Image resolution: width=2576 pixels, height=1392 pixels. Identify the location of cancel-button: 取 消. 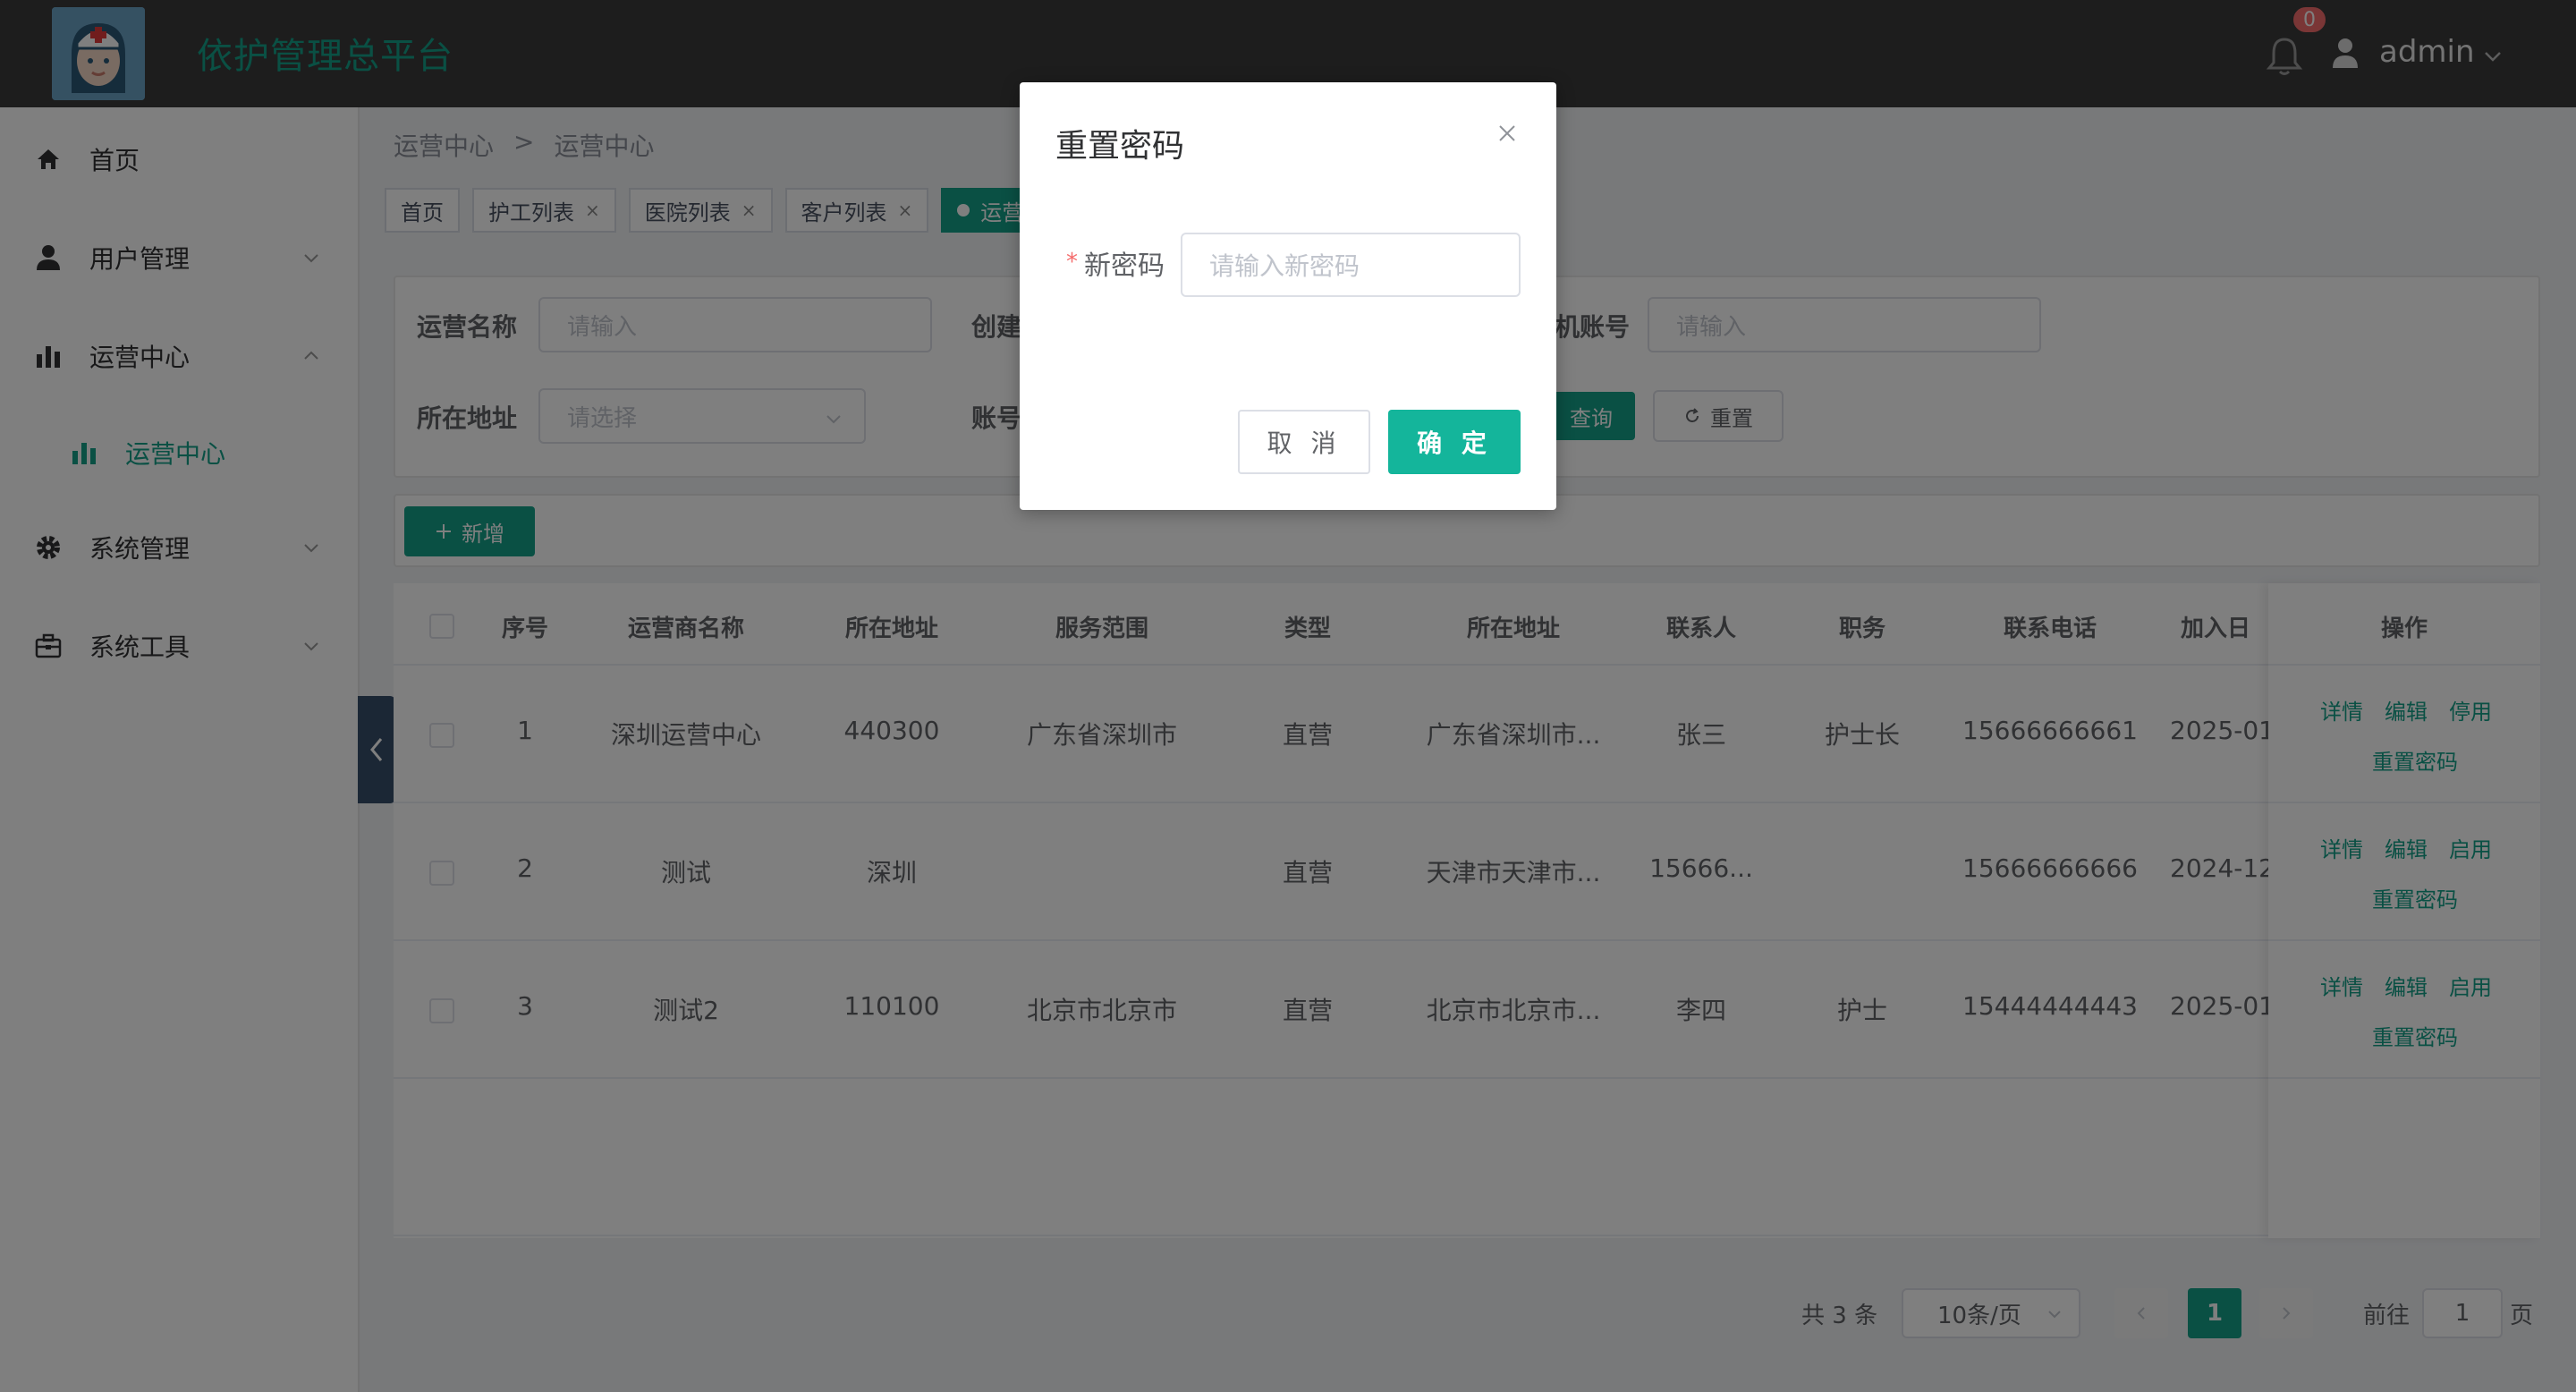
(1304, 442).